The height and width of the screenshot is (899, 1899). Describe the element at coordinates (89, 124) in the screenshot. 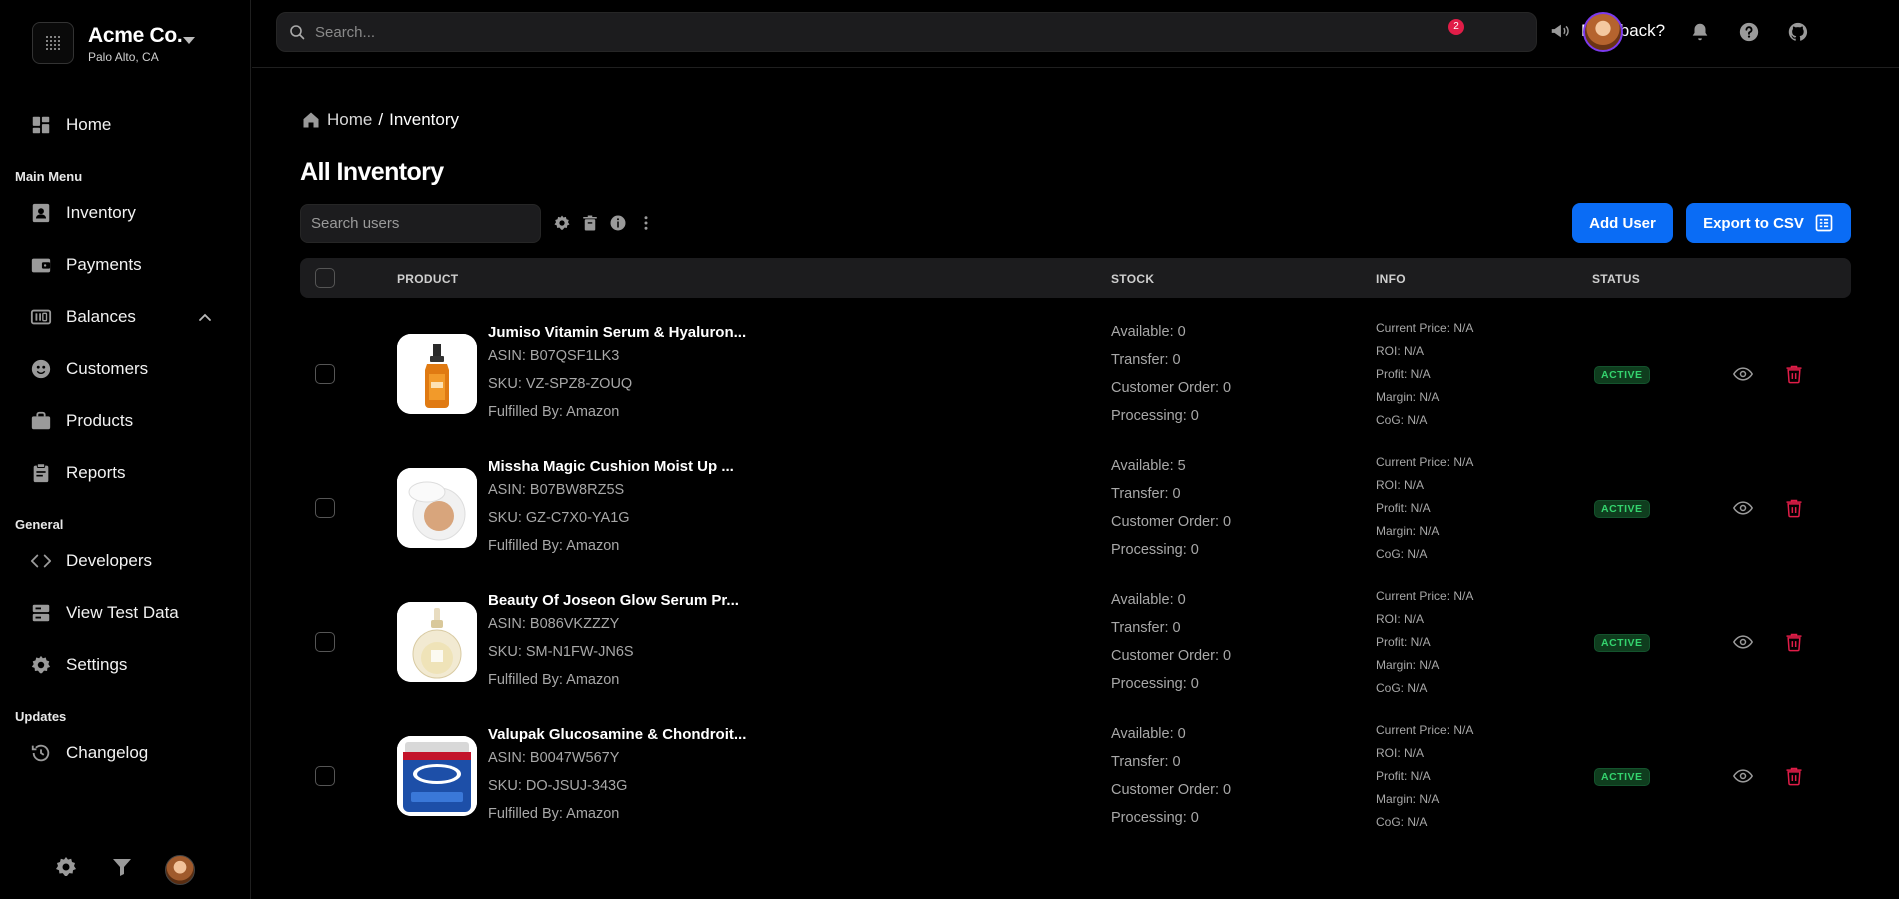

I see `sidebar-item-label: Home` at that location.